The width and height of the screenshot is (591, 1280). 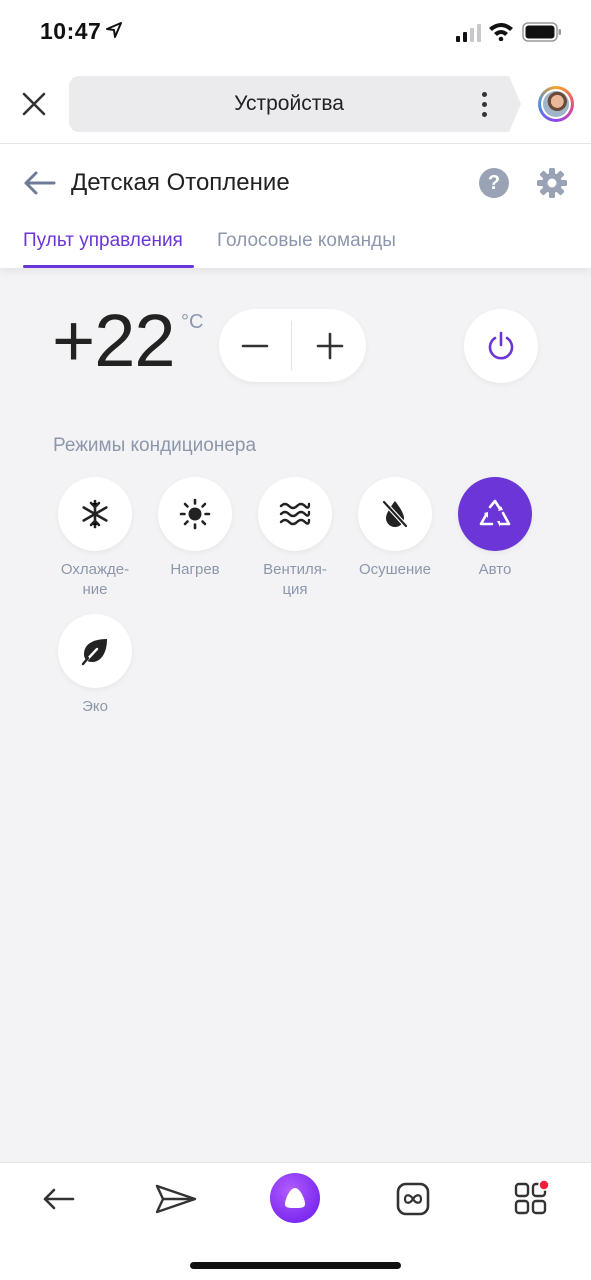 What do you see at coordinates (103, 241) in the screenshot?
I see `tab-remote-control: Пульт управления` at bounding box center [103, 241].